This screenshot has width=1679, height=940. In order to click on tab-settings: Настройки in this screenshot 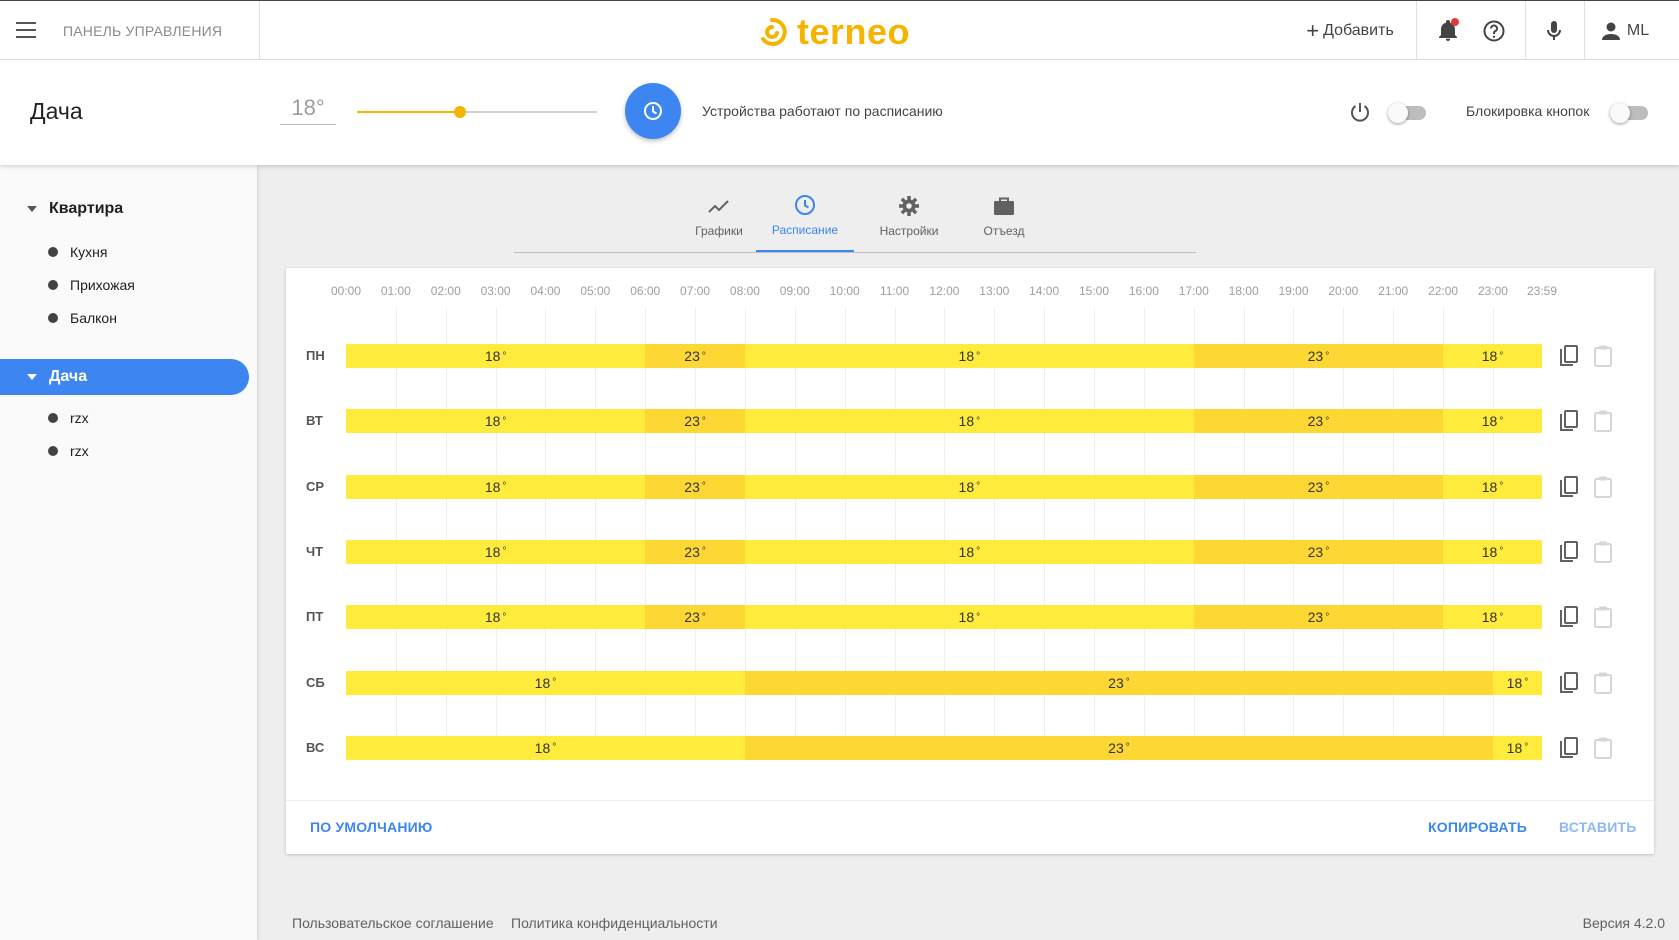, I will do `click(909, 216)`.